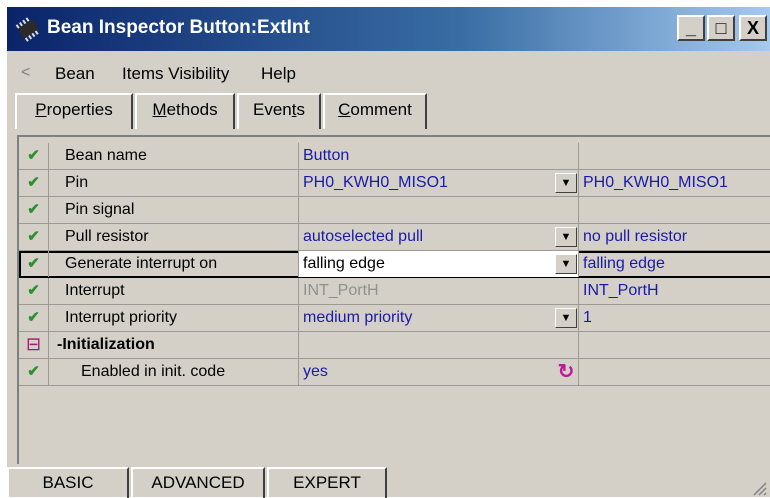 This screenshot has width=770, height=498. Describe the element at coordinates (587, 317) in the screenshot. I see `property-value-2: 1` at that location.